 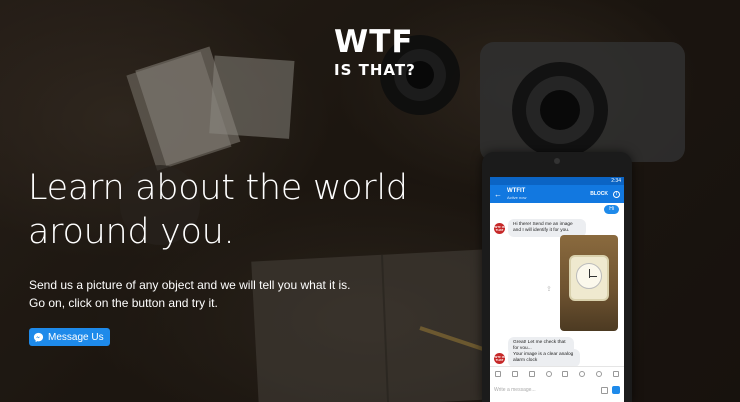 What do you see at coordinates (616, 181) in the screenshot?
I see `status-time: 2:34` at bounding box center [616, 181].